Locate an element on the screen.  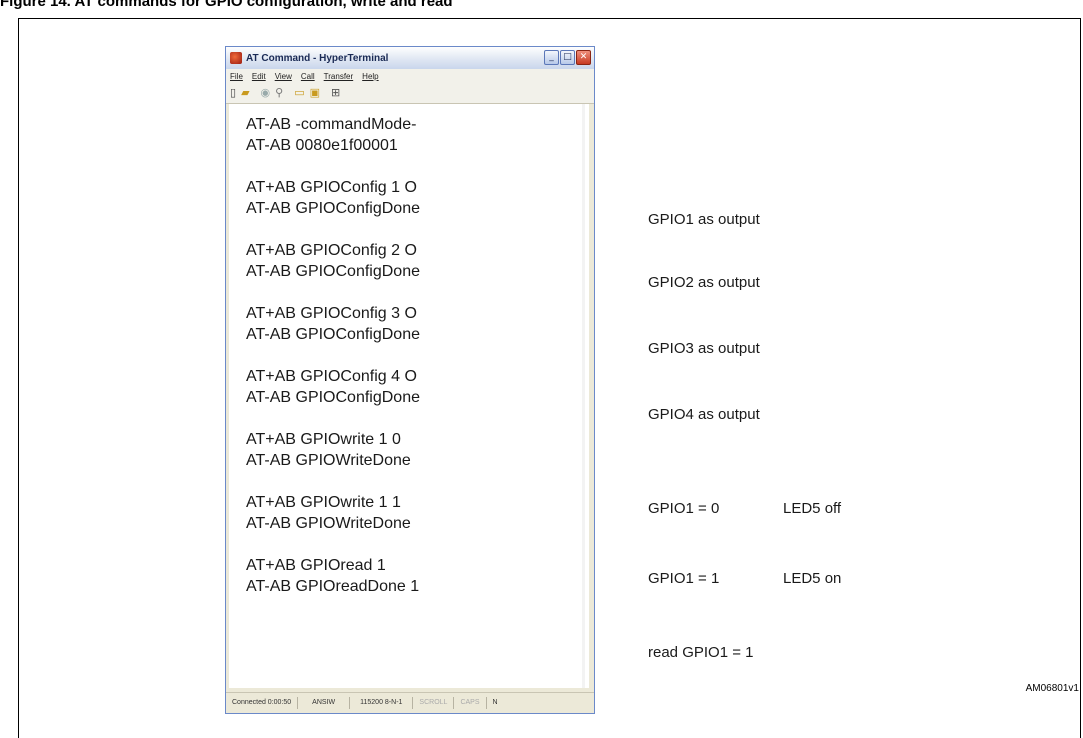
annotation-gpio2: GPIO2 as output is located at coordinates (704, 282).